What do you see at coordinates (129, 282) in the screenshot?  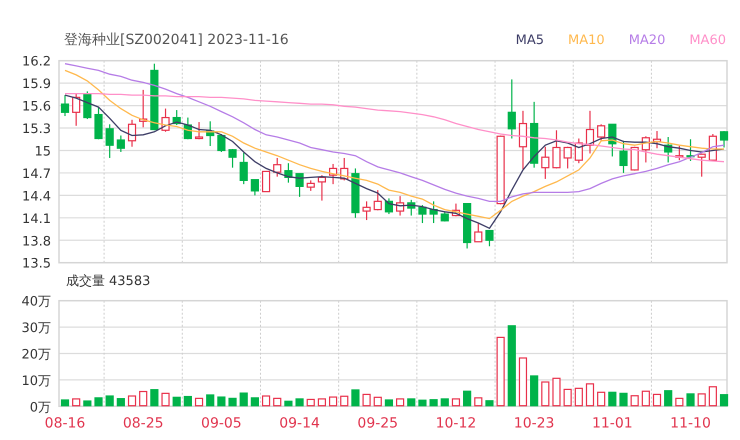 I see `volume-reading: 43583` at bounding box center [129, 282].